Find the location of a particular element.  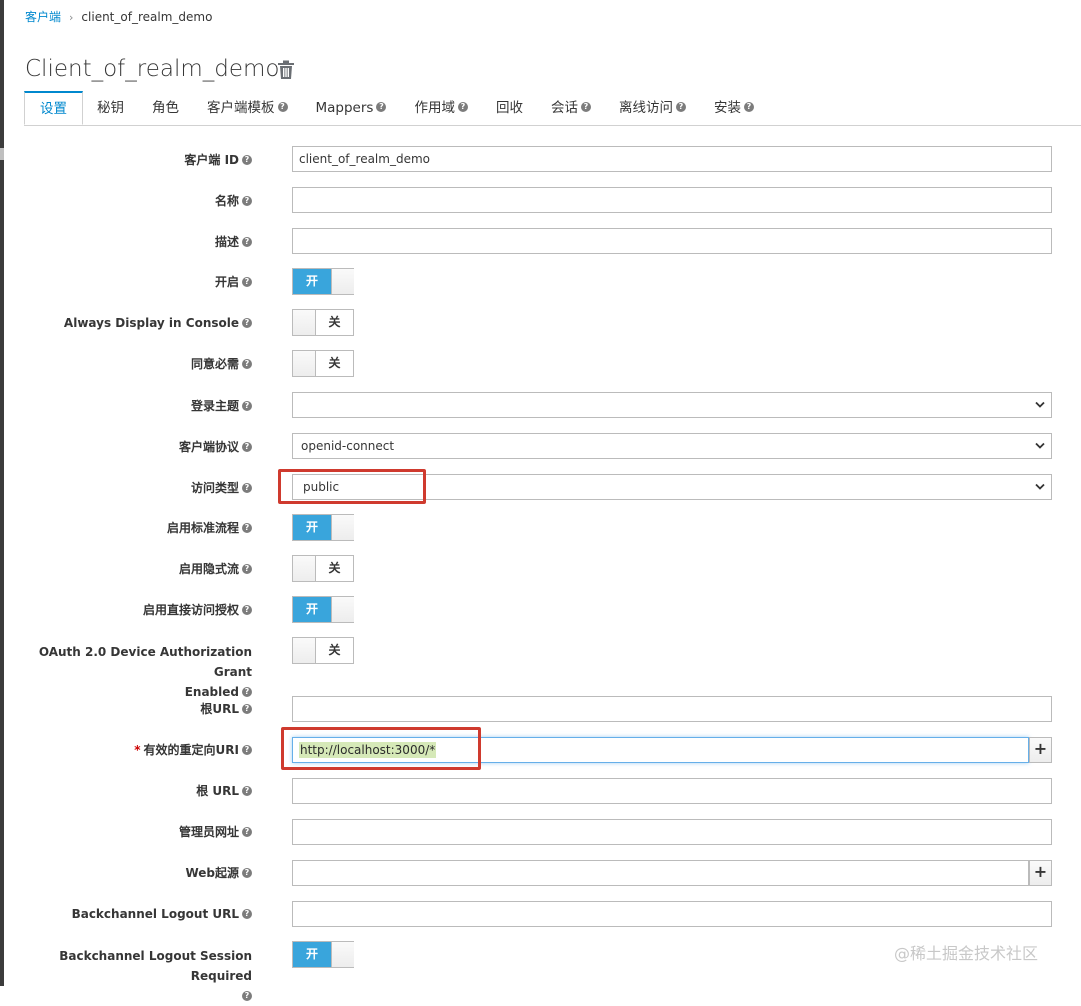

breadcrumb-chevron-icon: › is located at coordinates (71, 17).